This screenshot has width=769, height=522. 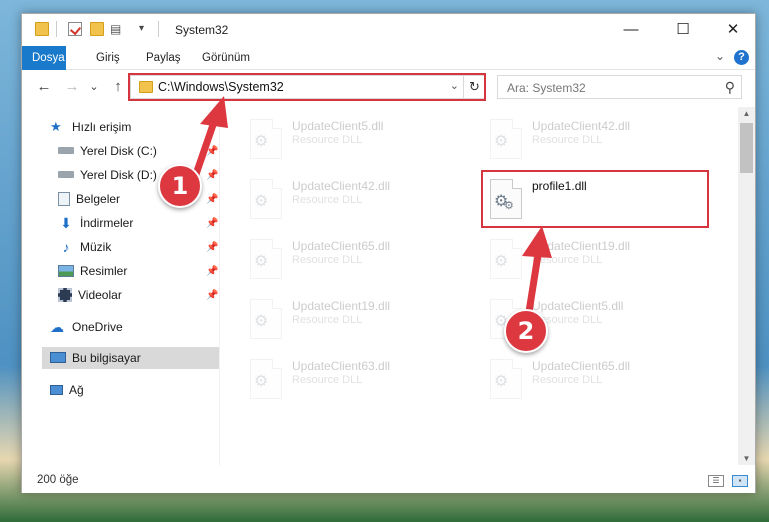 What do you see at coordinates (85, 247) in the screenshot?
I see `sidebar-item-music: ♪ Müzik` at bounding box center [85, 247].